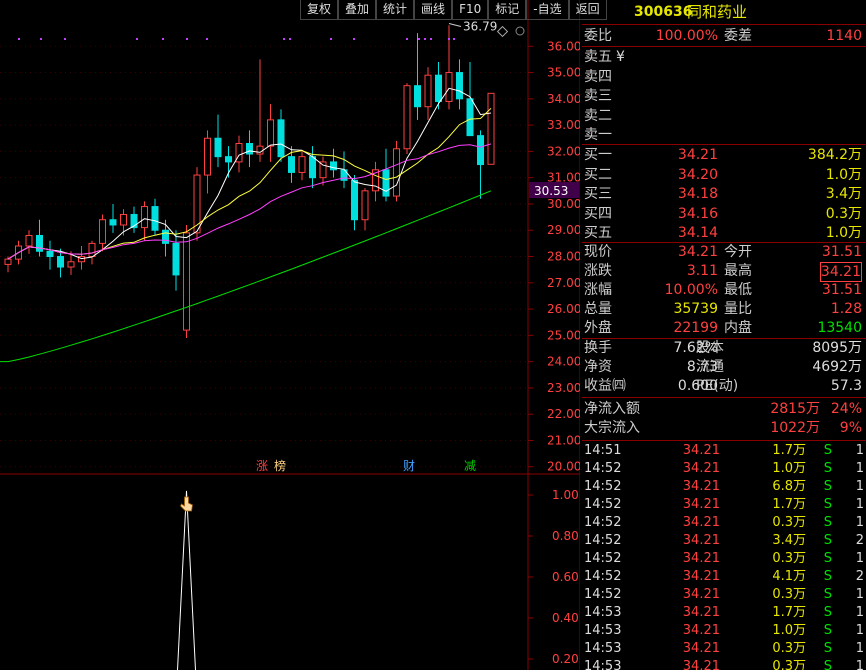 The image size is (866, 670). Describe the element at coordinates (520, 31) in the screenshot. I see `circle-icon` at that location.